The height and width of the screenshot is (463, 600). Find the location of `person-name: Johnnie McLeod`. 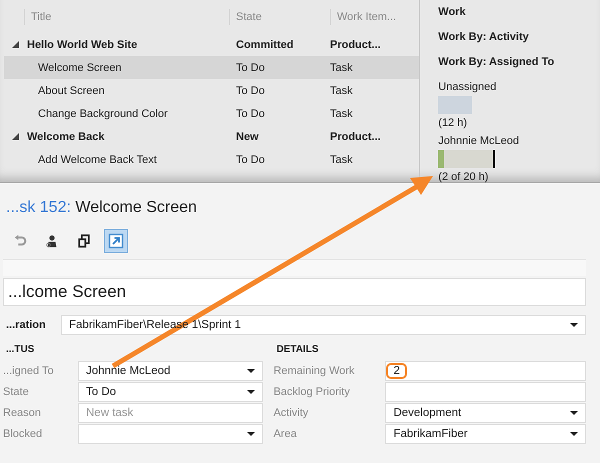

person-name: Johnnie McLeod is located at coordinates (479, 141).